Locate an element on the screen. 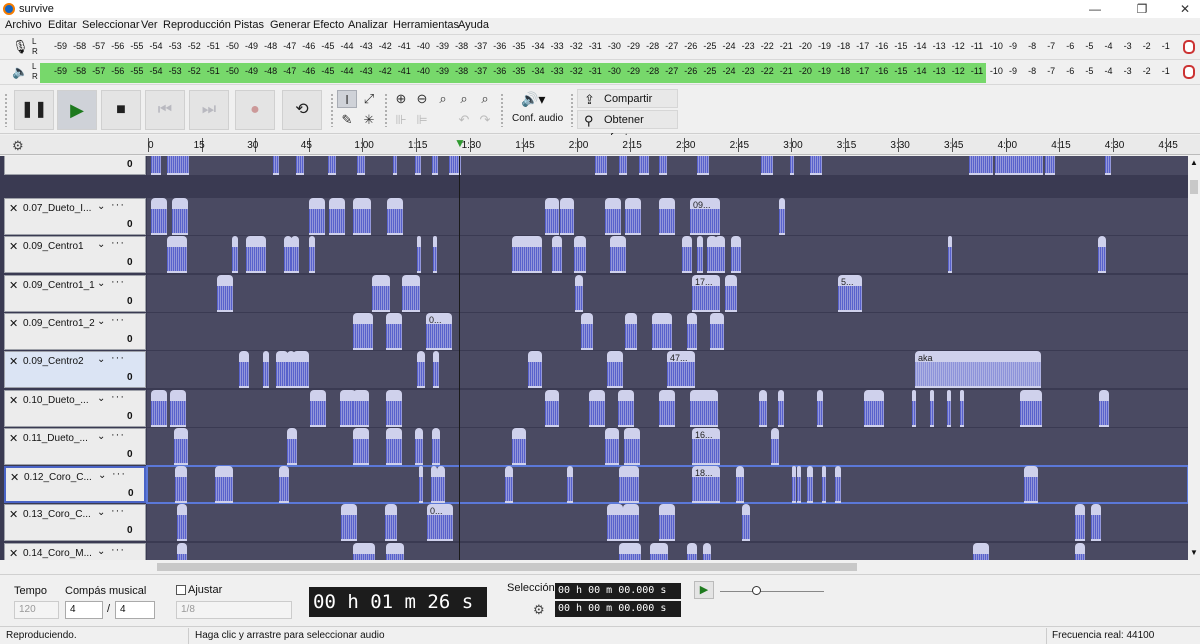  audio-track: ✕ 0.09_Centro2 ⌄ ··· 0 47... aka is located at coordinates (594, 370).